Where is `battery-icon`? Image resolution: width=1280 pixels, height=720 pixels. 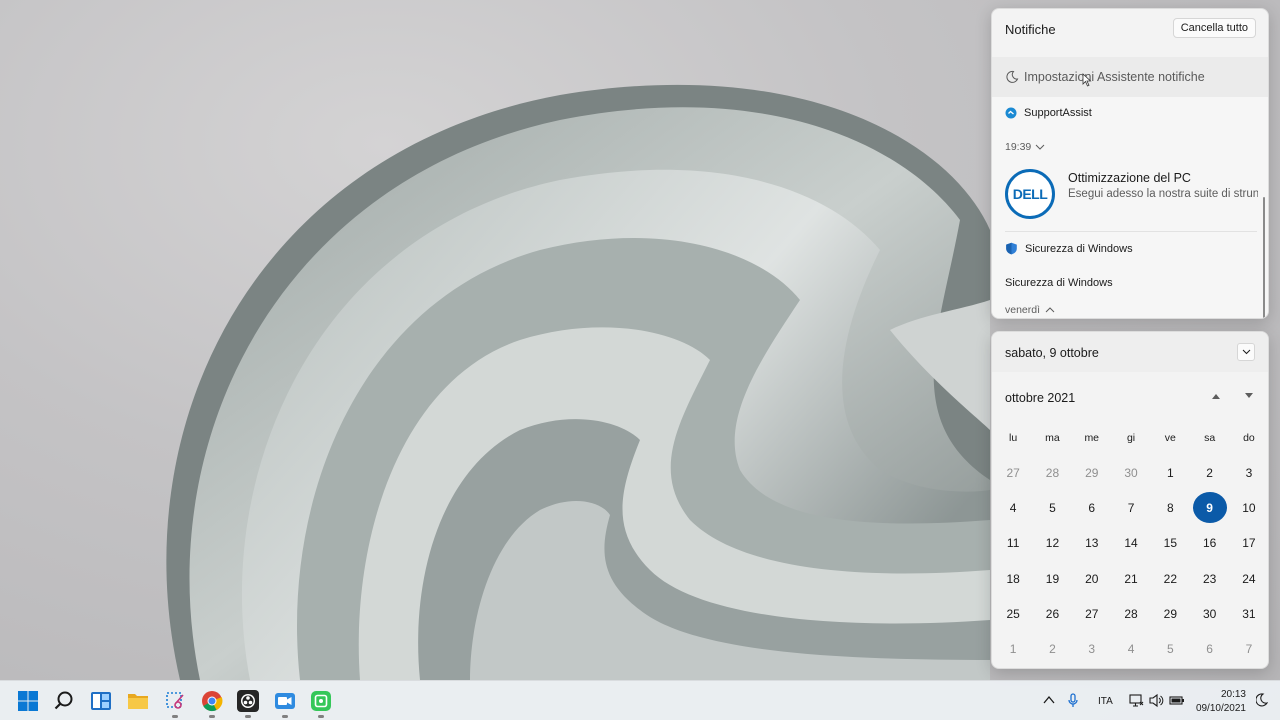
battery-icon is located at coordinates (1177, 700).